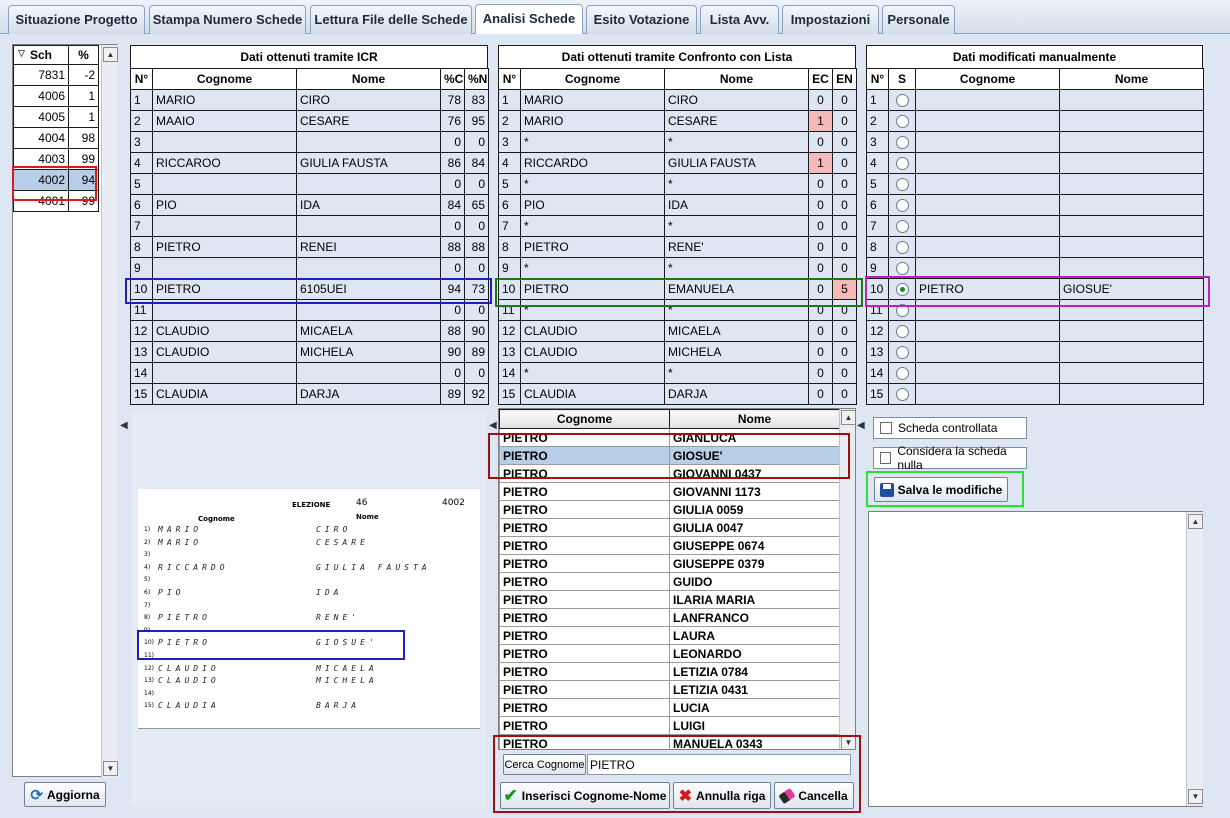 This screenshot has width=1230, height=818. I want to click on search-surname-button: Cerca Cognome, so click(544, 764).